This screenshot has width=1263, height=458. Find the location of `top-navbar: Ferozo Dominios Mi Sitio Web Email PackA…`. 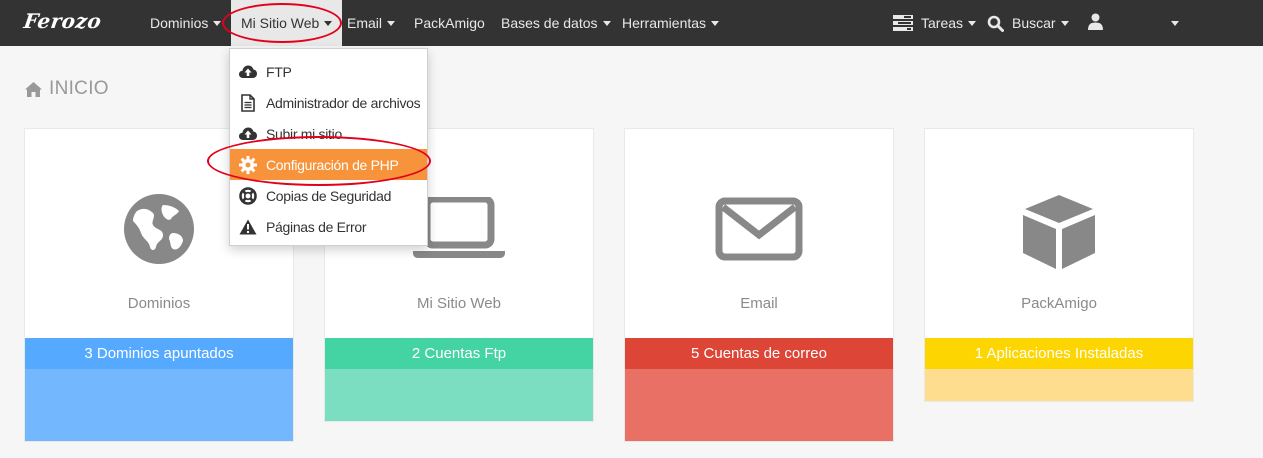

top-navbar: Ferozo Dominios Mi Sitio Web Email PackA… is located at coordinates (631, 23).